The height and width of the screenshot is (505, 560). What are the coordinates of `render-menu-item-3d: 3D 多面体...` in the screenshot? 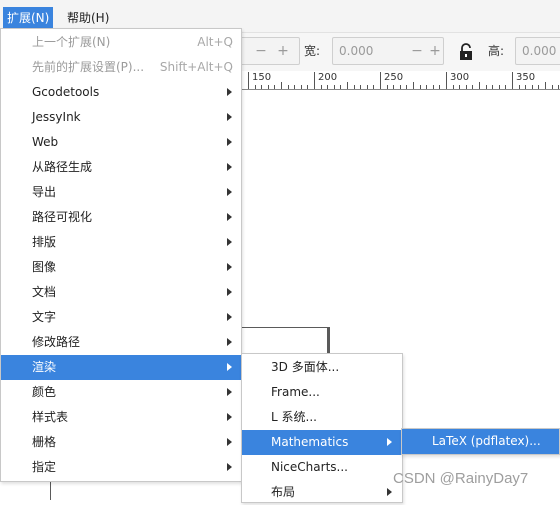 It's located at (322, 367).